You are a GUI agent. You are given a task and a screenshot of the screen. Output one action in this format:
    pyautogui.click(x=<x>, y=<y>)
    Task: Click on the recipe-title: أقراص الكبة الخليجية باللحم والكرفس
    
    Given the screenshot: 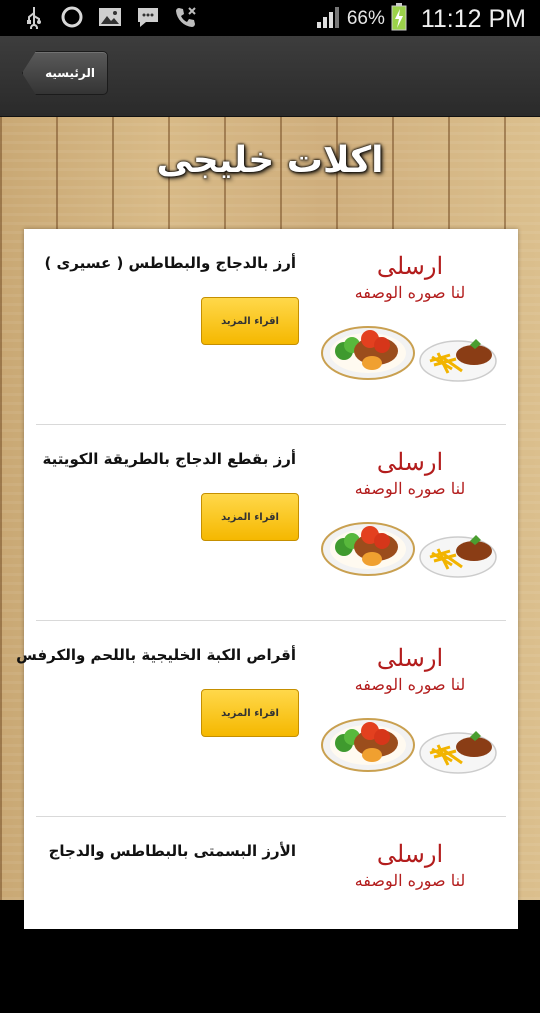 What is the action you would take?
    pyautogui.click(x=156, y=655)
    